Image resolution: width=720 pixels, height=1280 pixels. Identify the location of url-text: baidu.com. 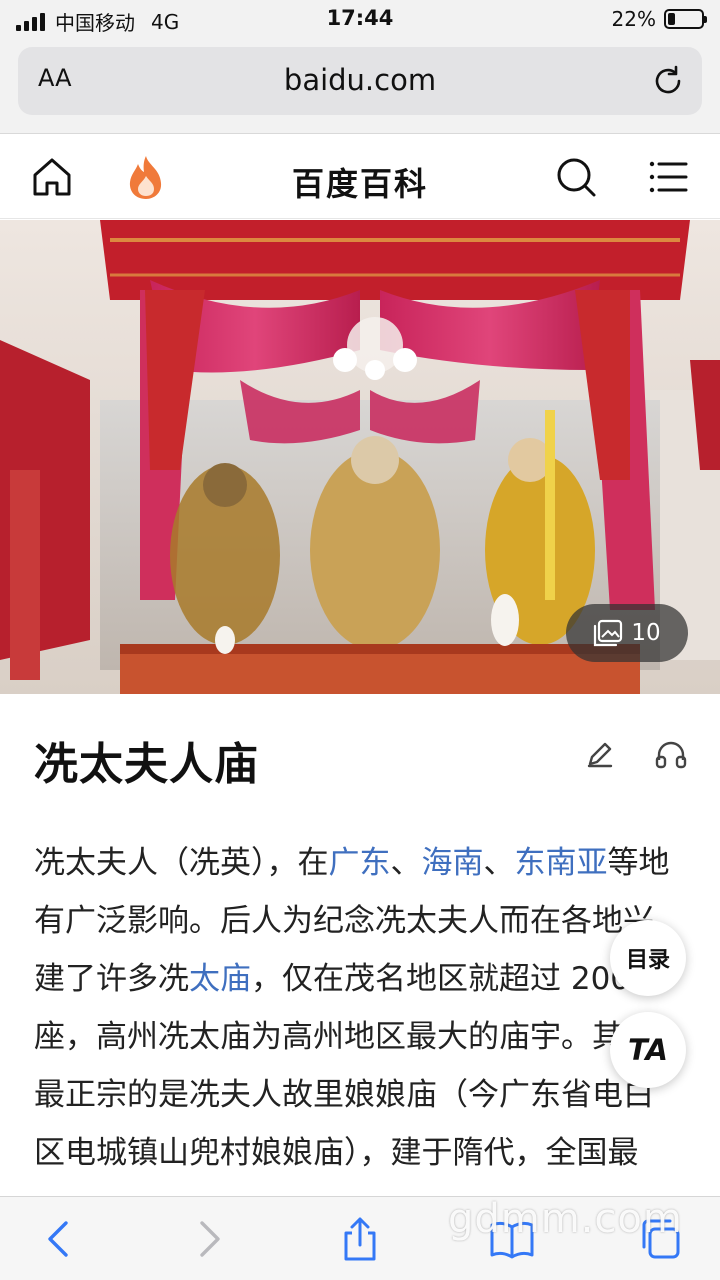
(360, 80).